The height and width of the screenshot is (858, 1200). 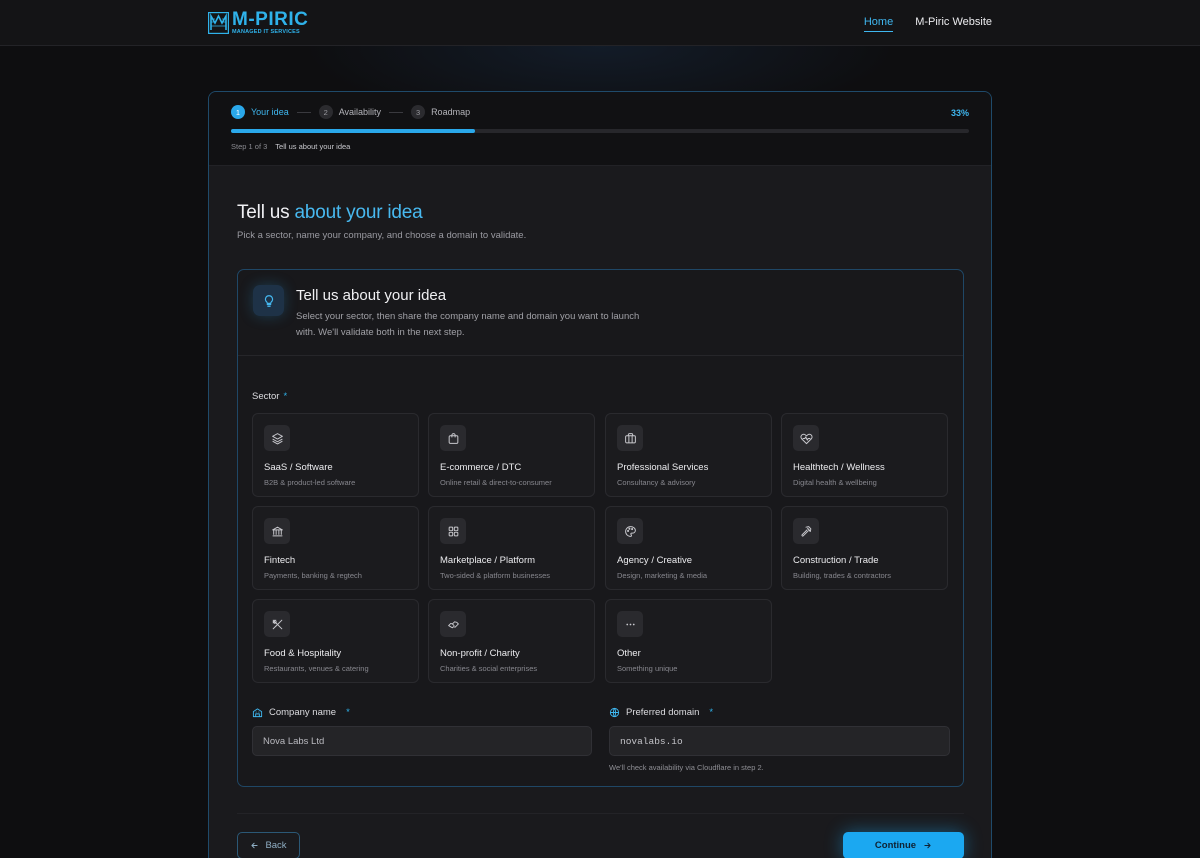 What do you see at coordinates (358, 212) in the screenshot?
I see `page-title-highlight: about your idea` at bounding box center [358, 212].